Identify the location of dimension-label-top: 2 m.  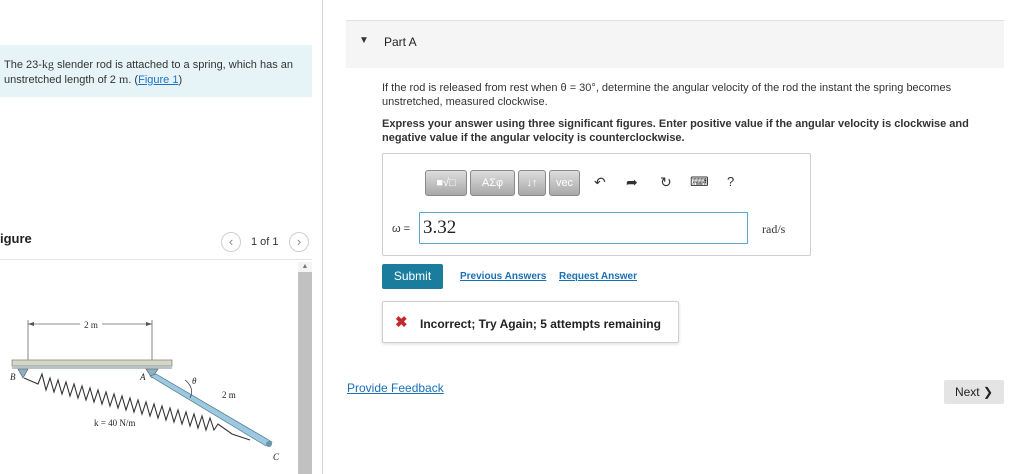
(91, 325).